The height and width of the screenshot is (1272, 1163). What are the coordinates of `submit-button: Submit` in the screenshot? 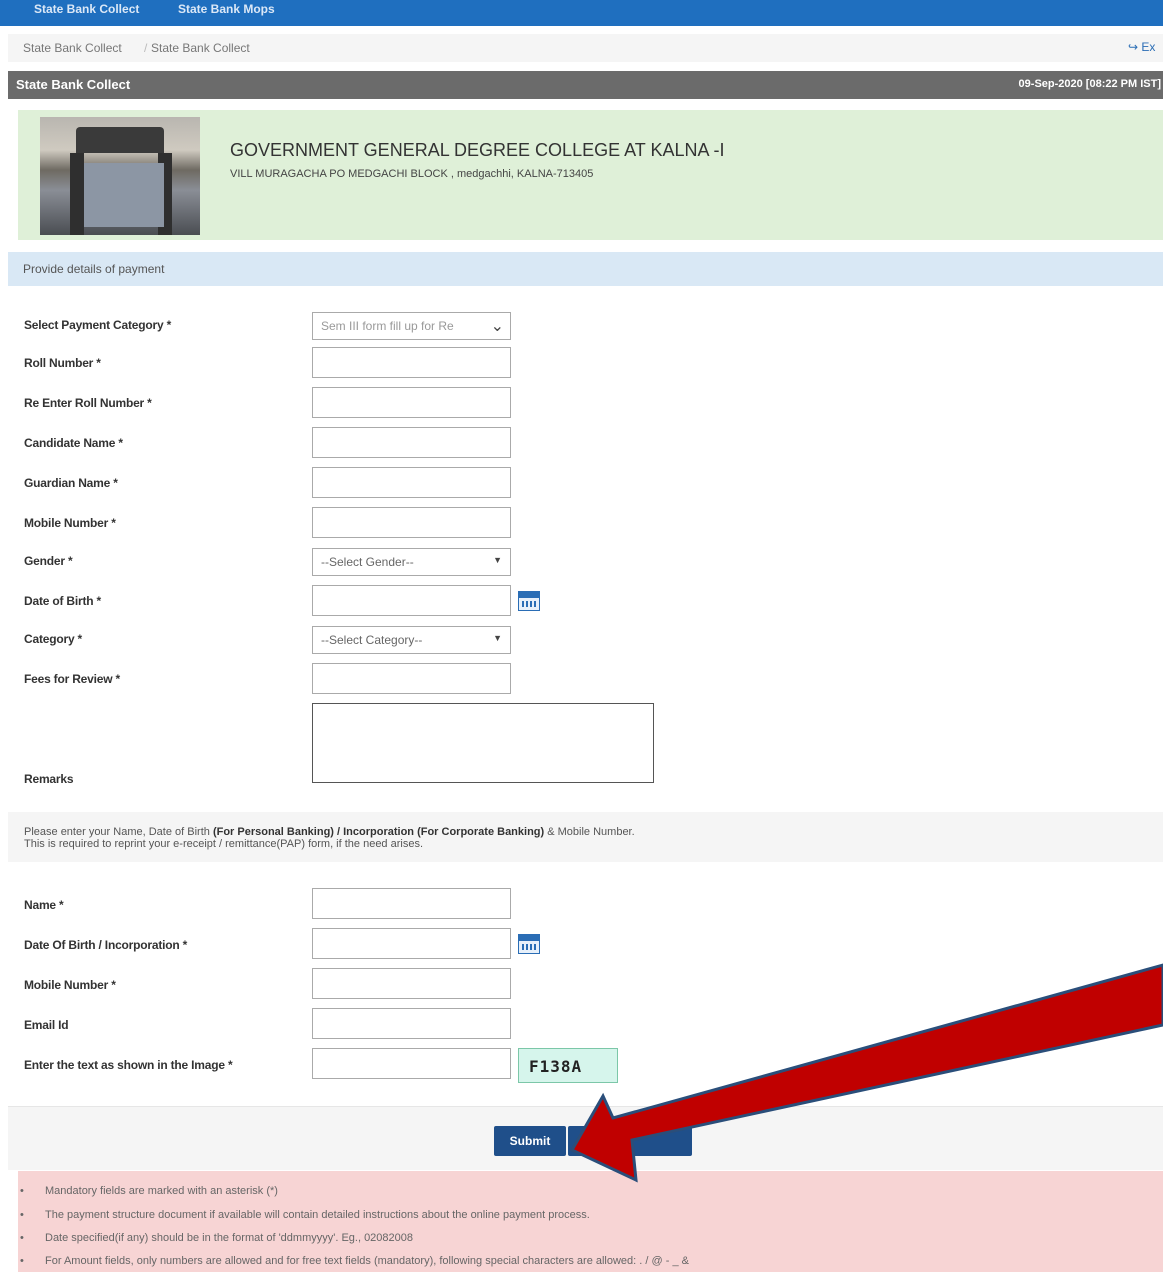 It's located at (530, 1141).